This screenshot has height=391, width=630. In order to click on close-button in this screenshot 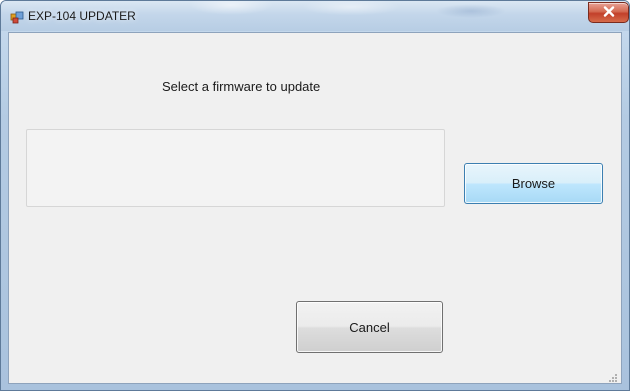, I will do `click(608, 12)`.